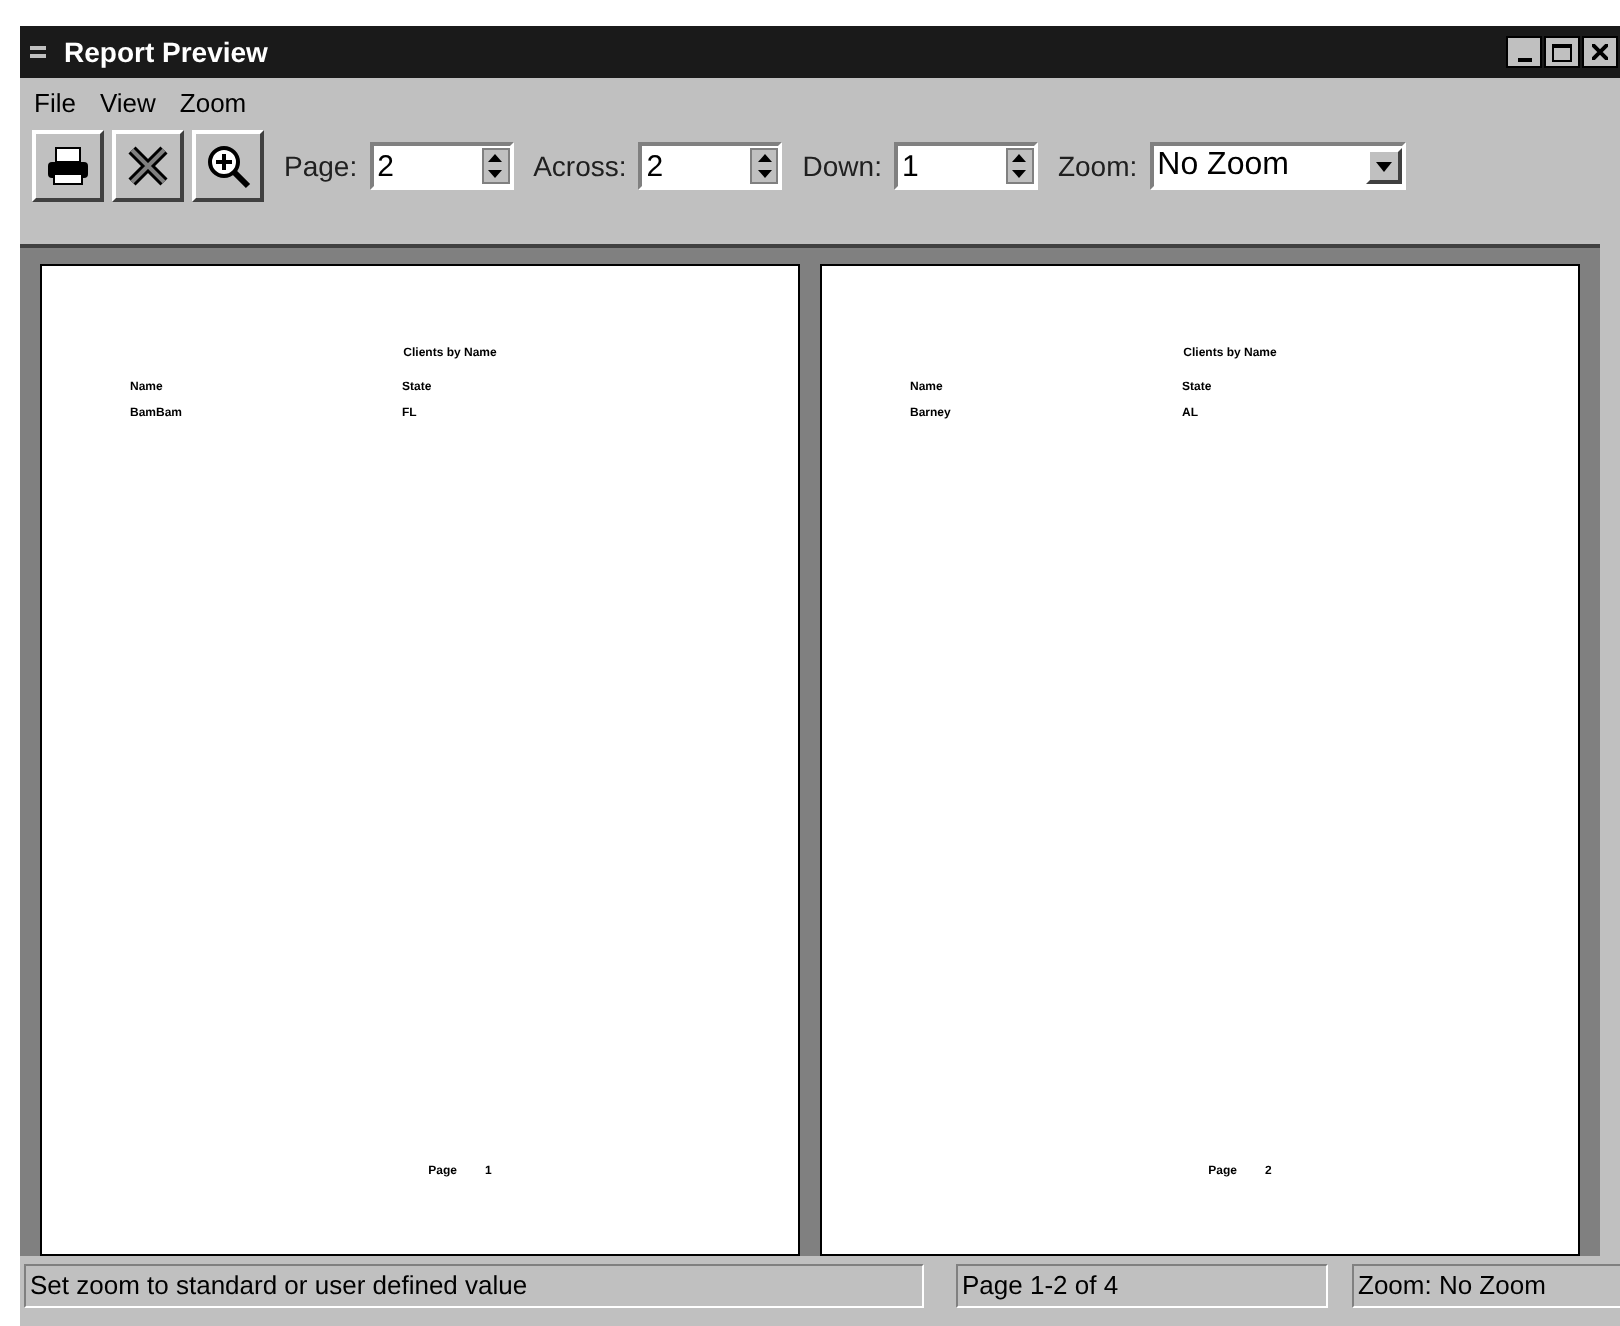 This screenshot has width=1620, height=1326. What do you see at coordinates (55, 103) in the screenshot?
I see `menu-item: File` at bounding box center [55, 103].